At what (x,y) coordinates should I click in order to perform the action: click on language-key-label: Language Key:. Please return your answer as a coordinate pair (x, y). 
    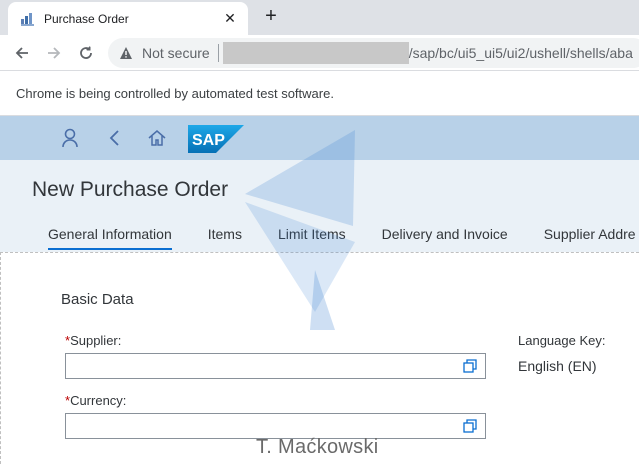
    Looking at the image, I should click on (562, 340).